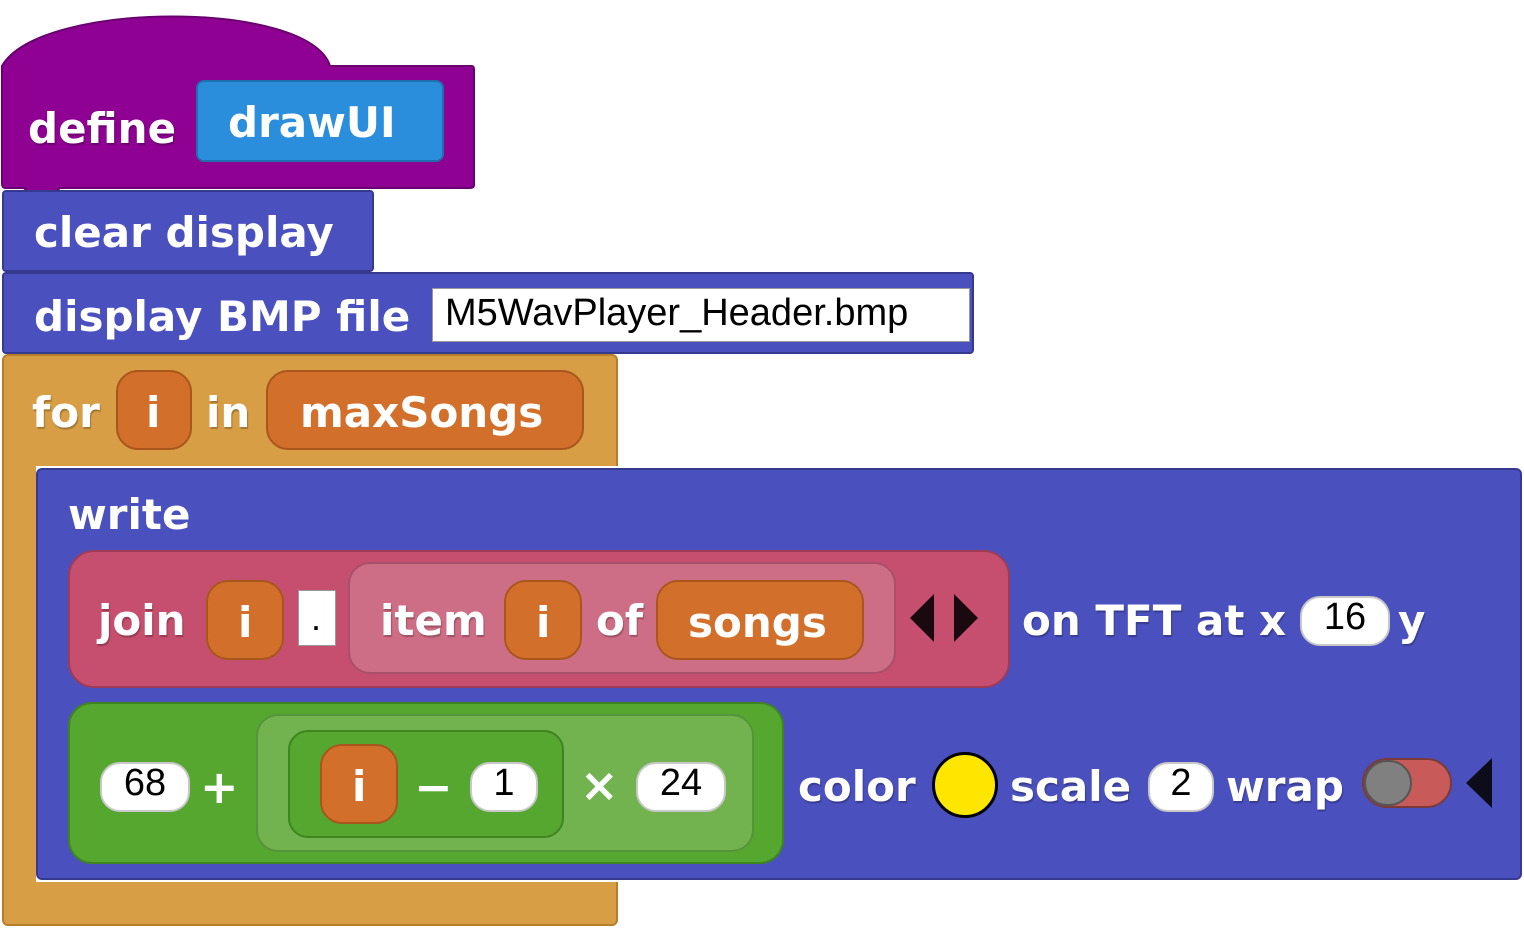 Image resolution: width=1524 pixels, height=939 pixels. What do you see at coordinates (66, 412) in the screenshot?
I see `for-keyword: for` at bounding box center [66, 412].